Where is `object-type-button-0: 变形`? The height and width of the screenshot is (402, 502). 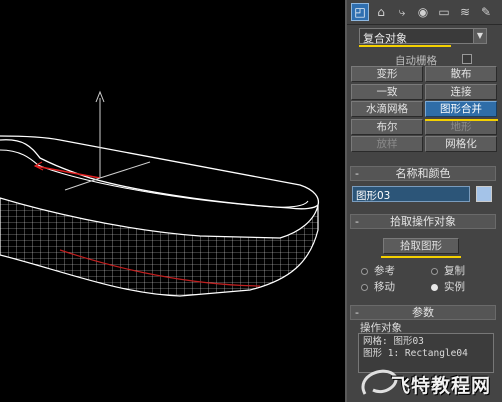 object-type-button-0: 变形 is located at coordinates (387, 74).